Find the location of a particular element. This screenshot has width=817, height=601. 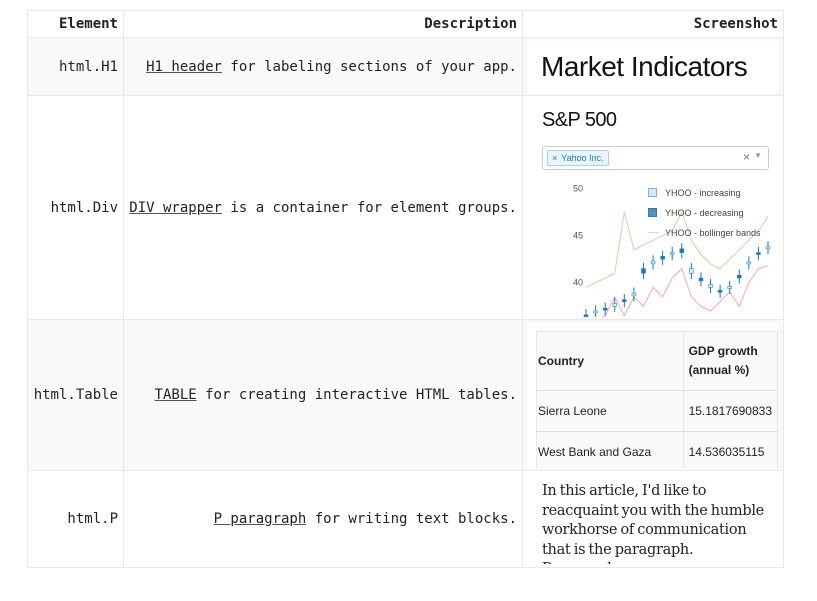

description-text: for labeling sections of your app. is located at coordinates (369, 66).